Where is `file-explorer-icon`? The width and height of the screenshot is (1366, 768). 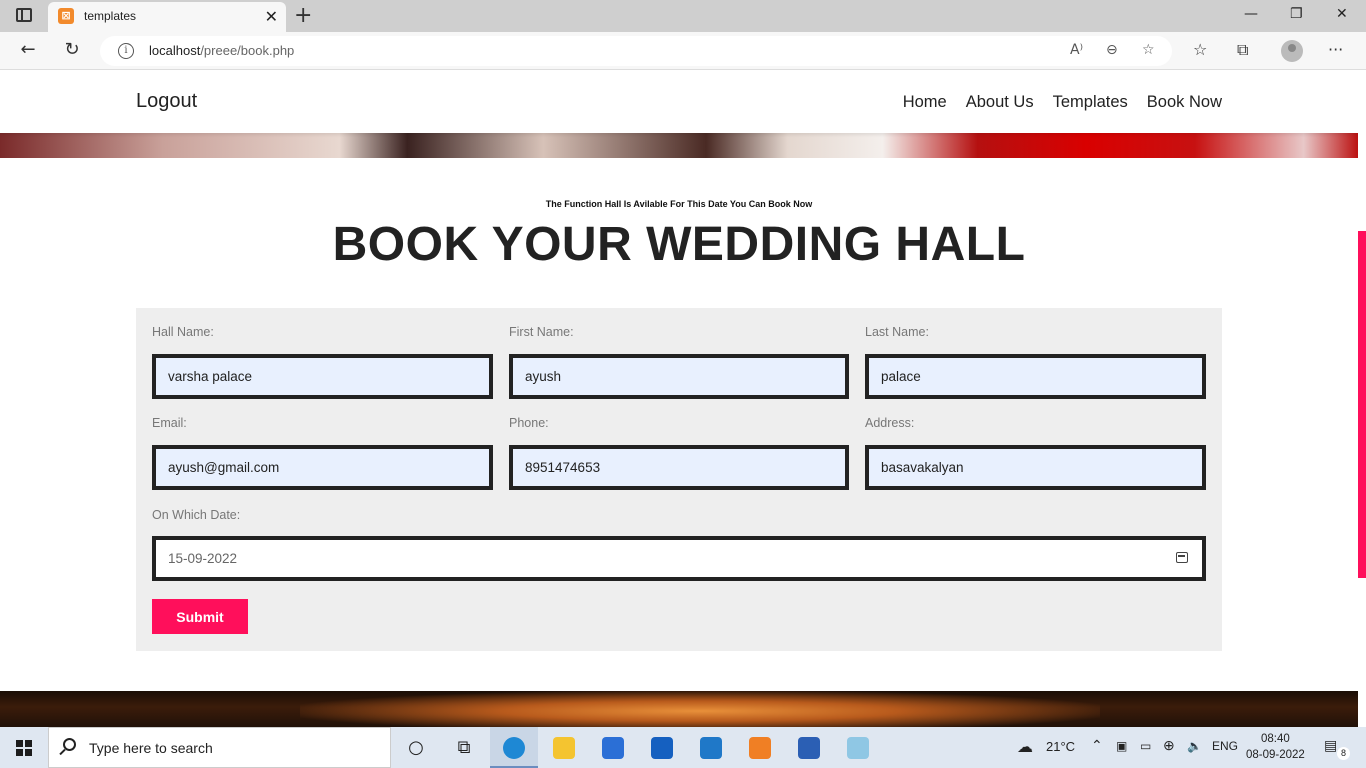 file-explorer-icon is located at coordinates (564, 747).